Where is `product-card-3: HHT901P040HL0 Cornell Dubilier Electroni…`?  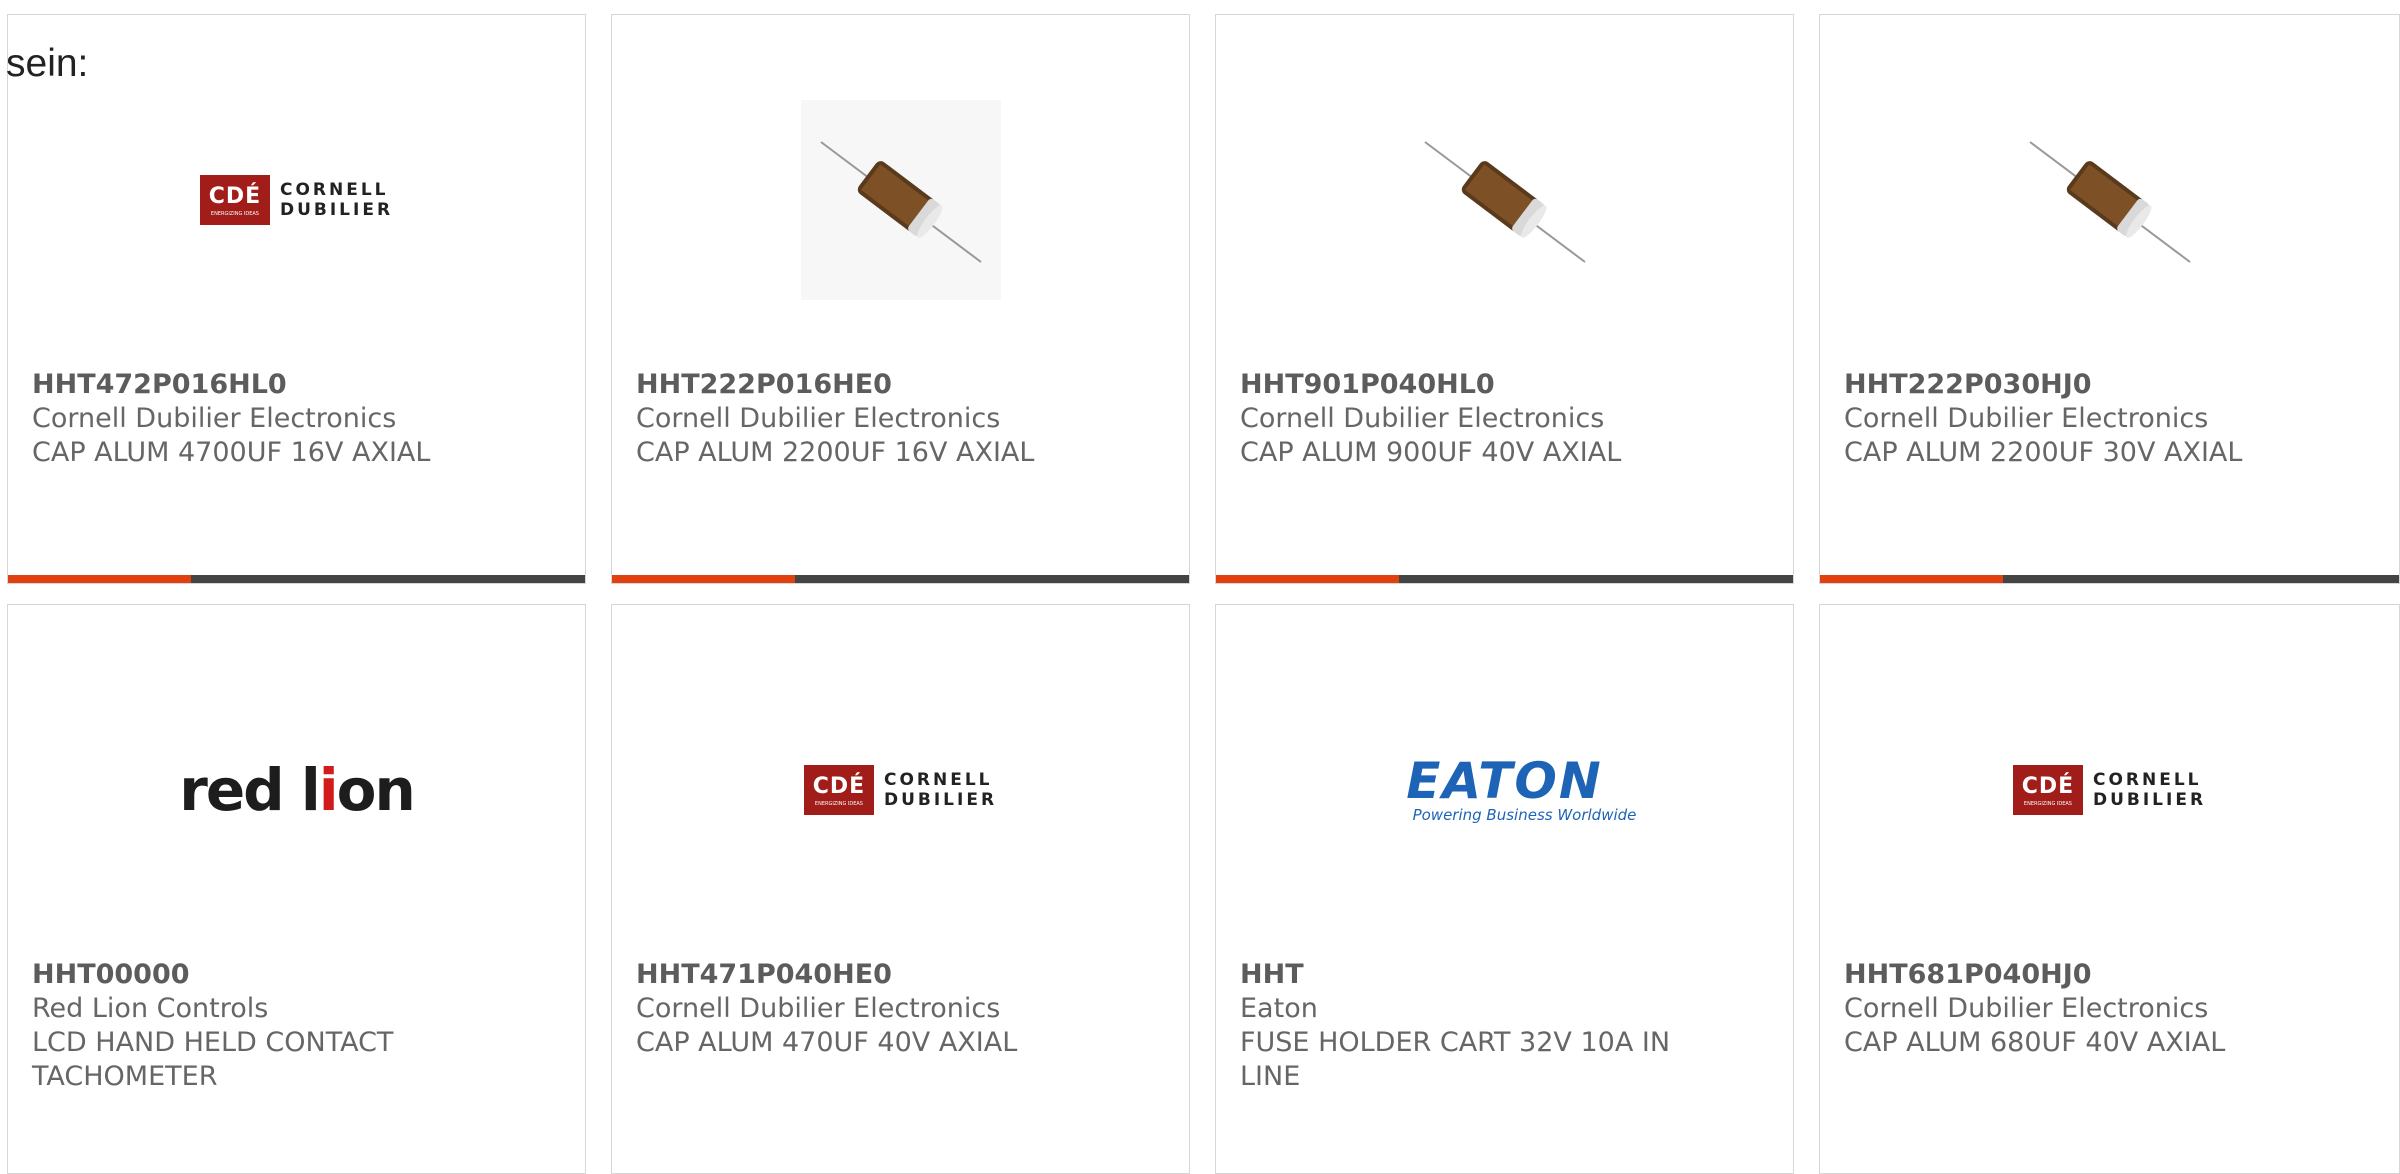 product-card-3: HHT901P040HL0 Cornell Dubilier Electroni… is located at coordinates (1504, 299).